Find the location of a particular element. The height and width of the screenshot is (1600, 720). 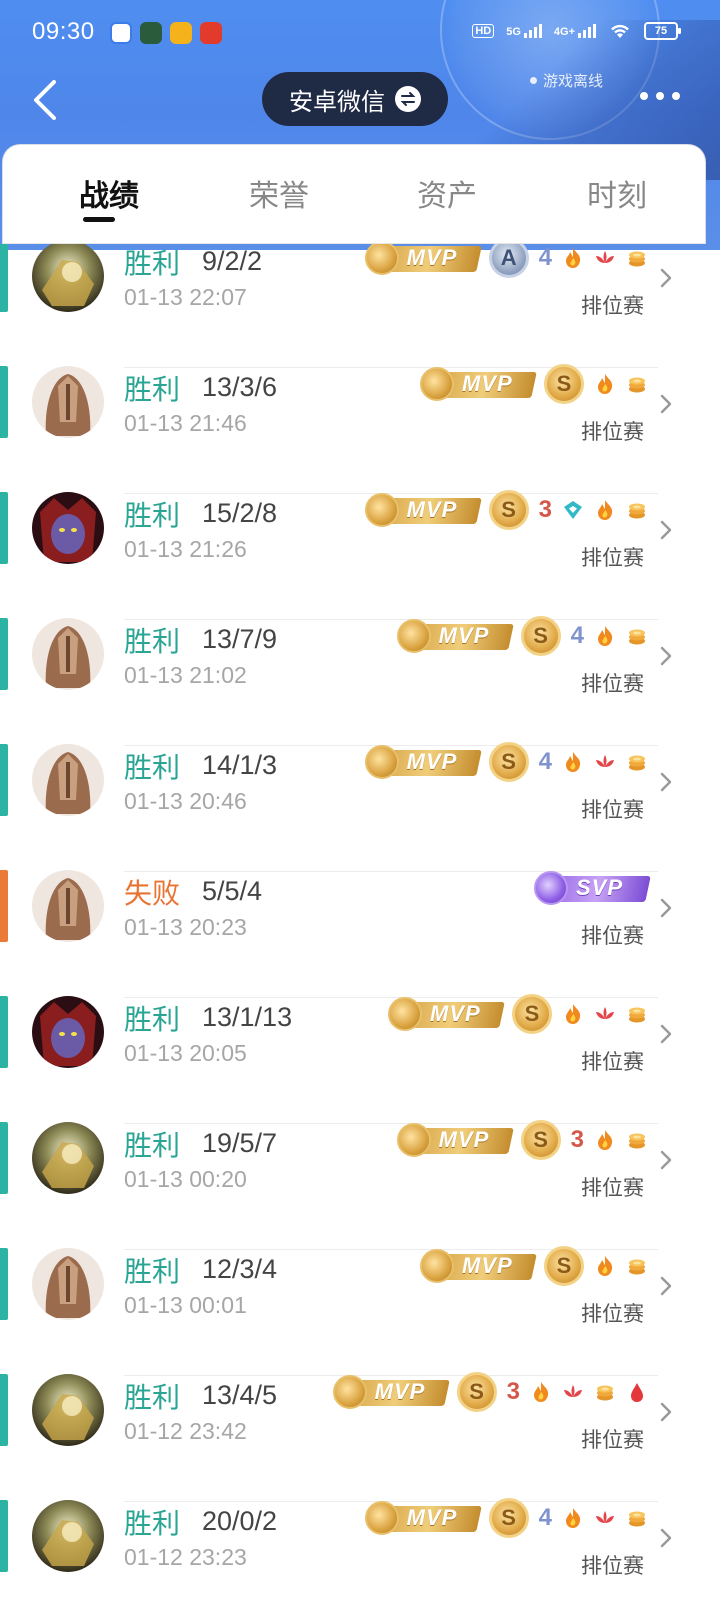

match-time: 01-13 22:07 is located at coordinates (185, 297).